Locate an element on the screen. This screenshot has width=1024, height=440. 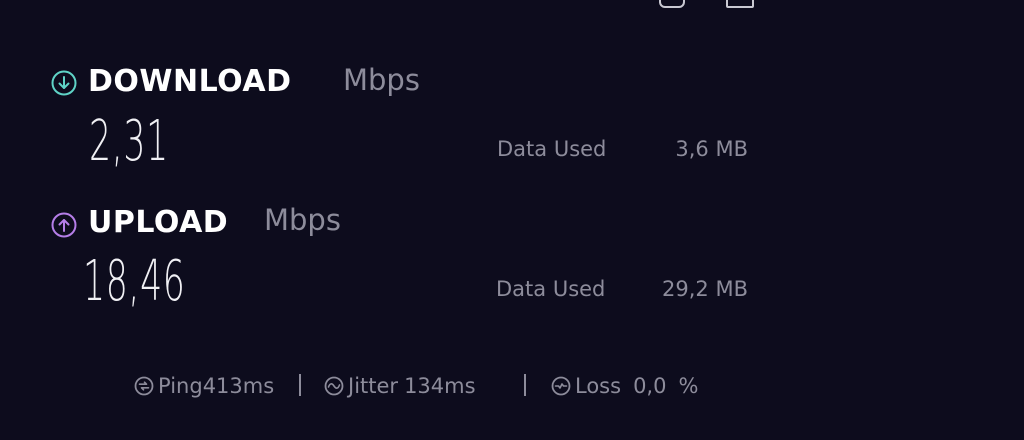
upload-title: UPLOAD is located at coordinates (158, 222).